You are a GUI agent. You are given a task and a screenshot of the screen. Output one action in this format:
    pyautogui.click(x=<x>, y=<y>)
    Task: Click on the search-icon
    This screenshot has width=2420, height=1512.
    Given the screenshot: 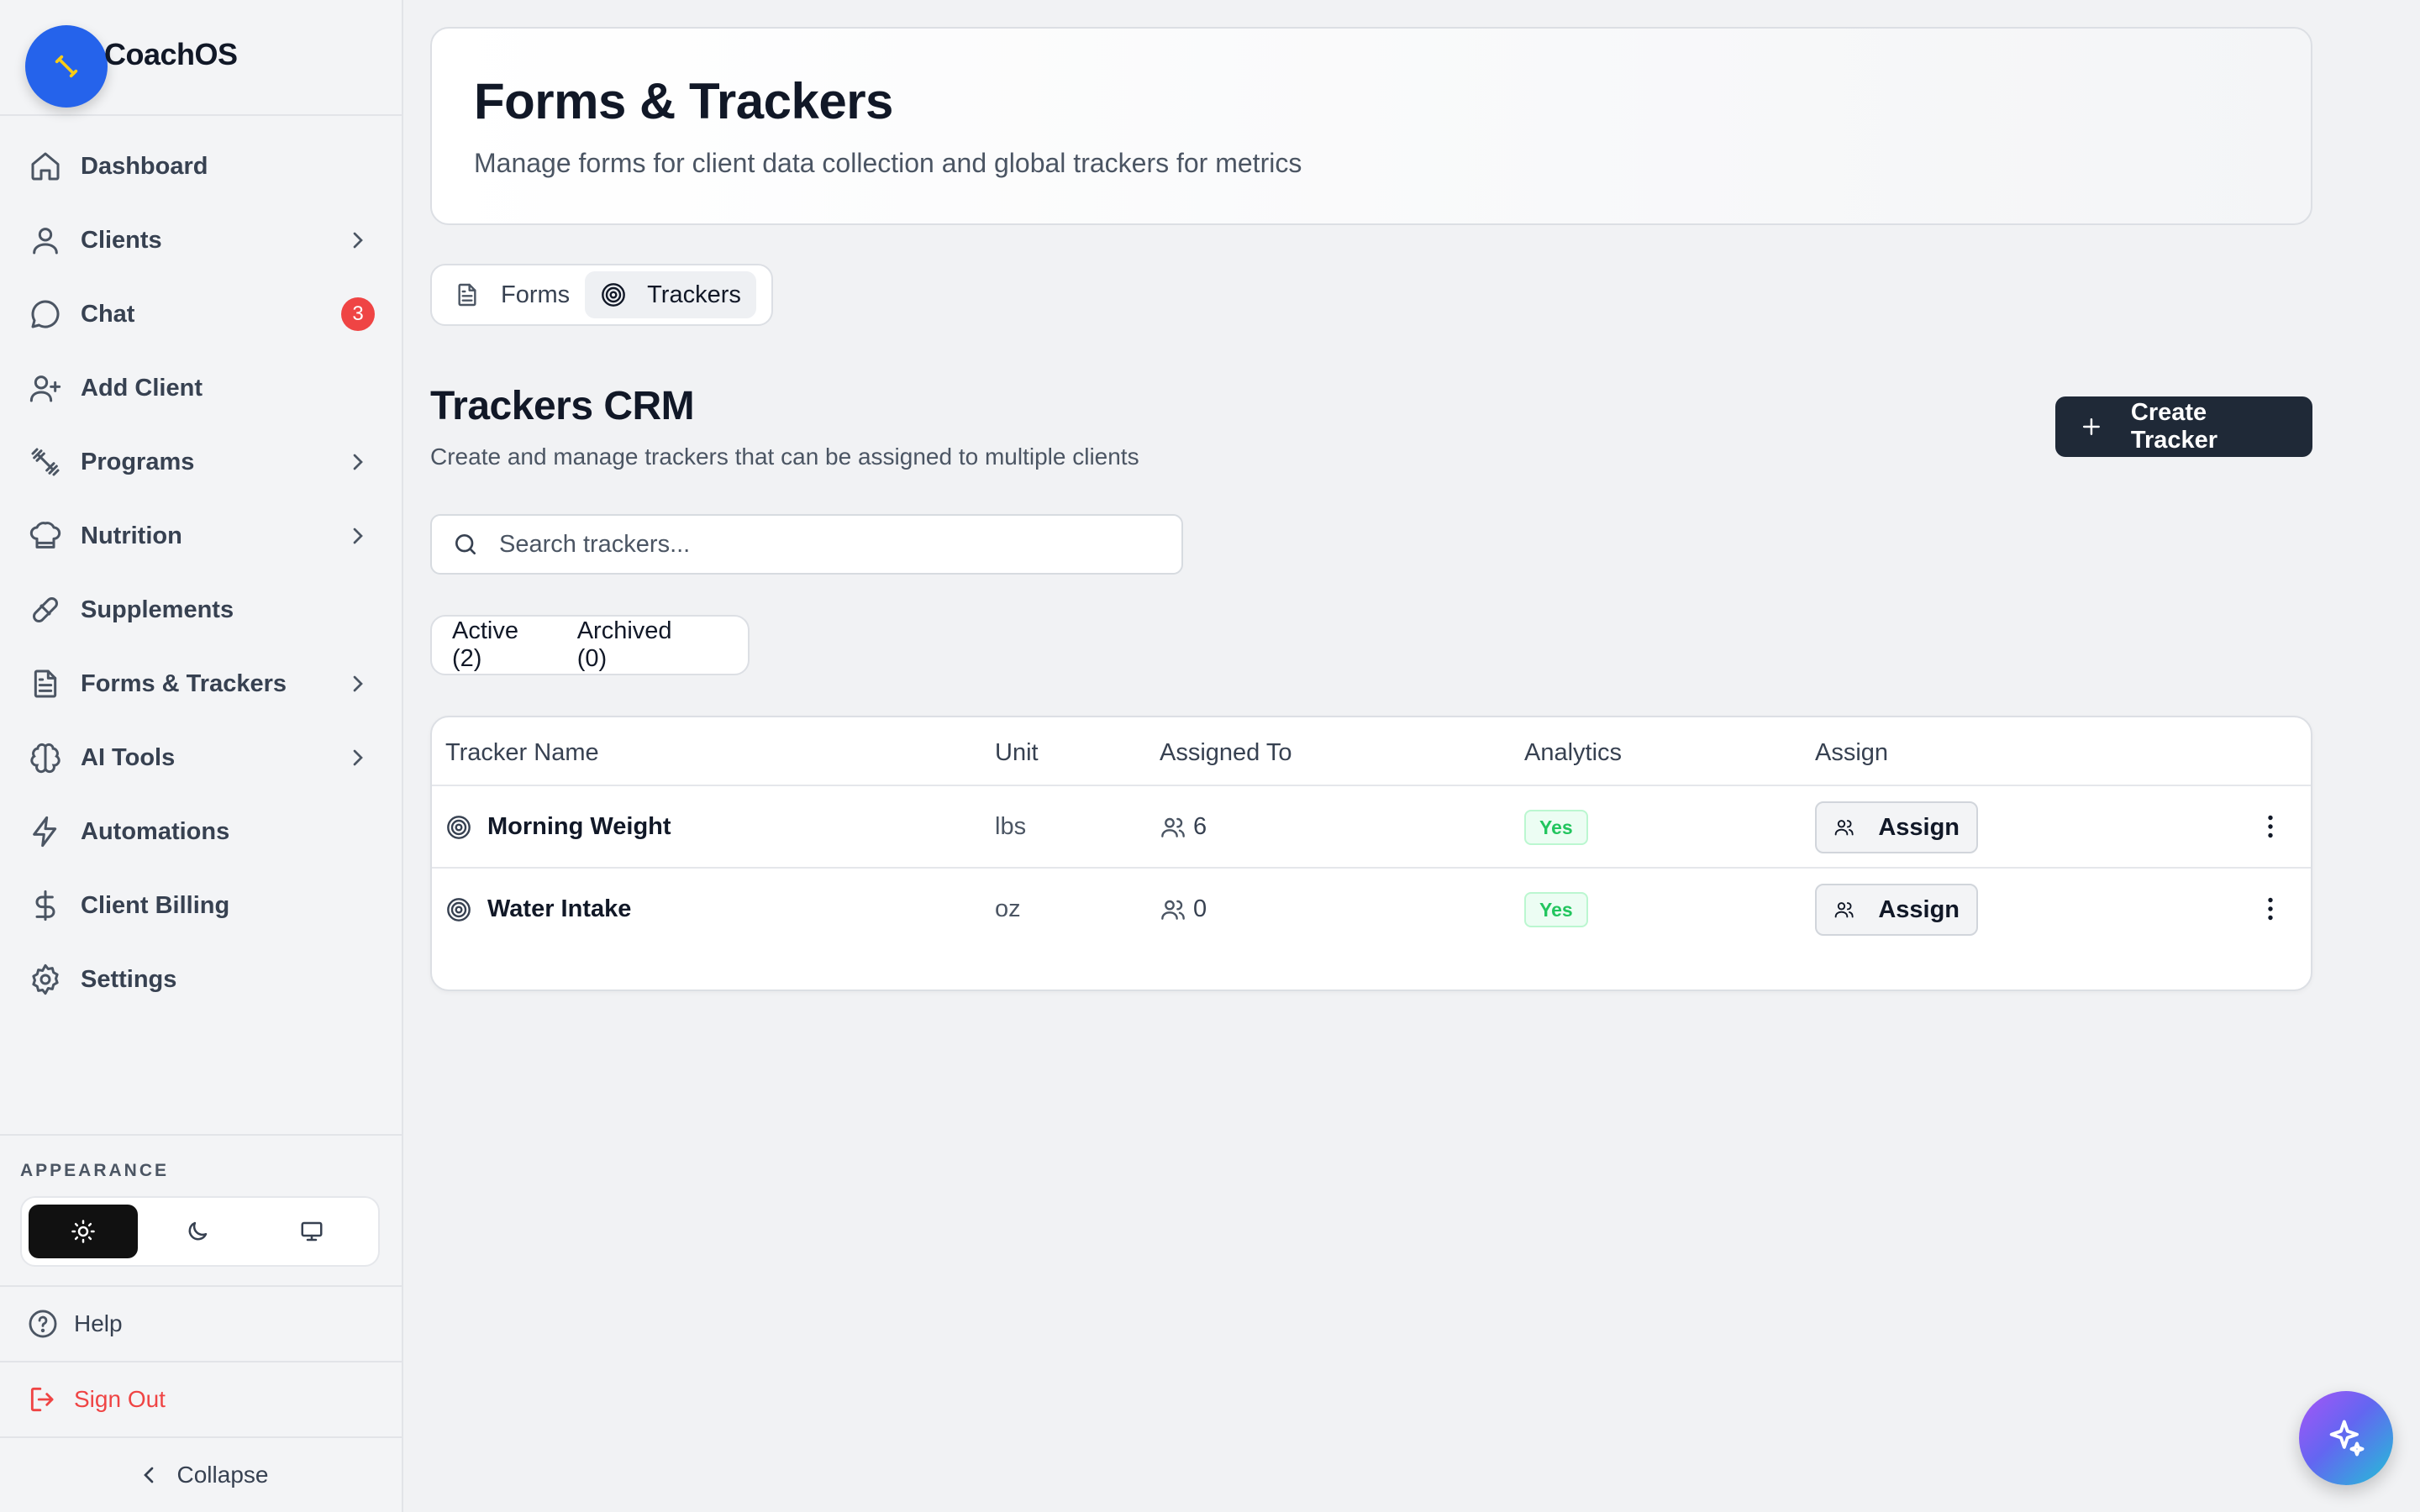 What is the action you would take?
    pyautogui.click(x=465, y=544)
    